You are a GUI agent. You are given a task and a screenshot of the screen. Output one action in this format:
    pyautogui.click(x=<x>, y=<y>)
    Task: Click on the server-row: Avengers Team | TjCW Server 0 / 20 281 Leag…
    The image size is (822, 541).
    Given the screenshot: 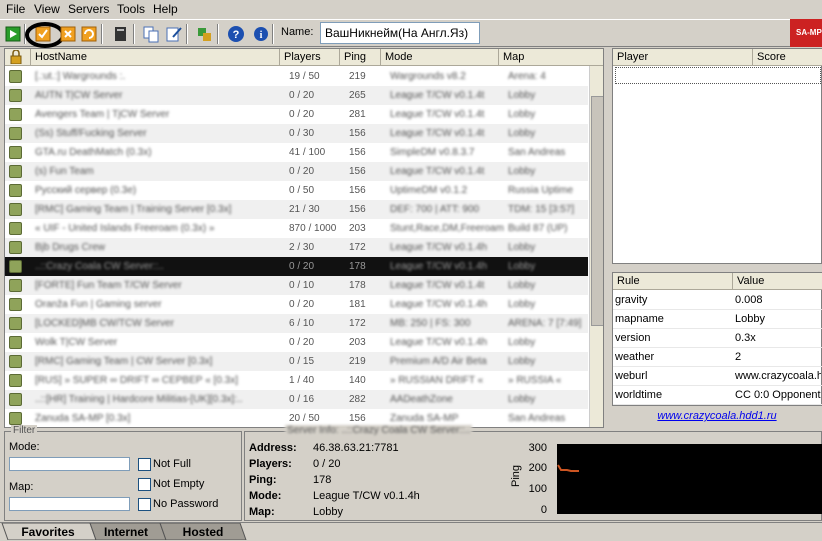 What is the action you would take?
    pyautogui.click(x=296, y=114)
    